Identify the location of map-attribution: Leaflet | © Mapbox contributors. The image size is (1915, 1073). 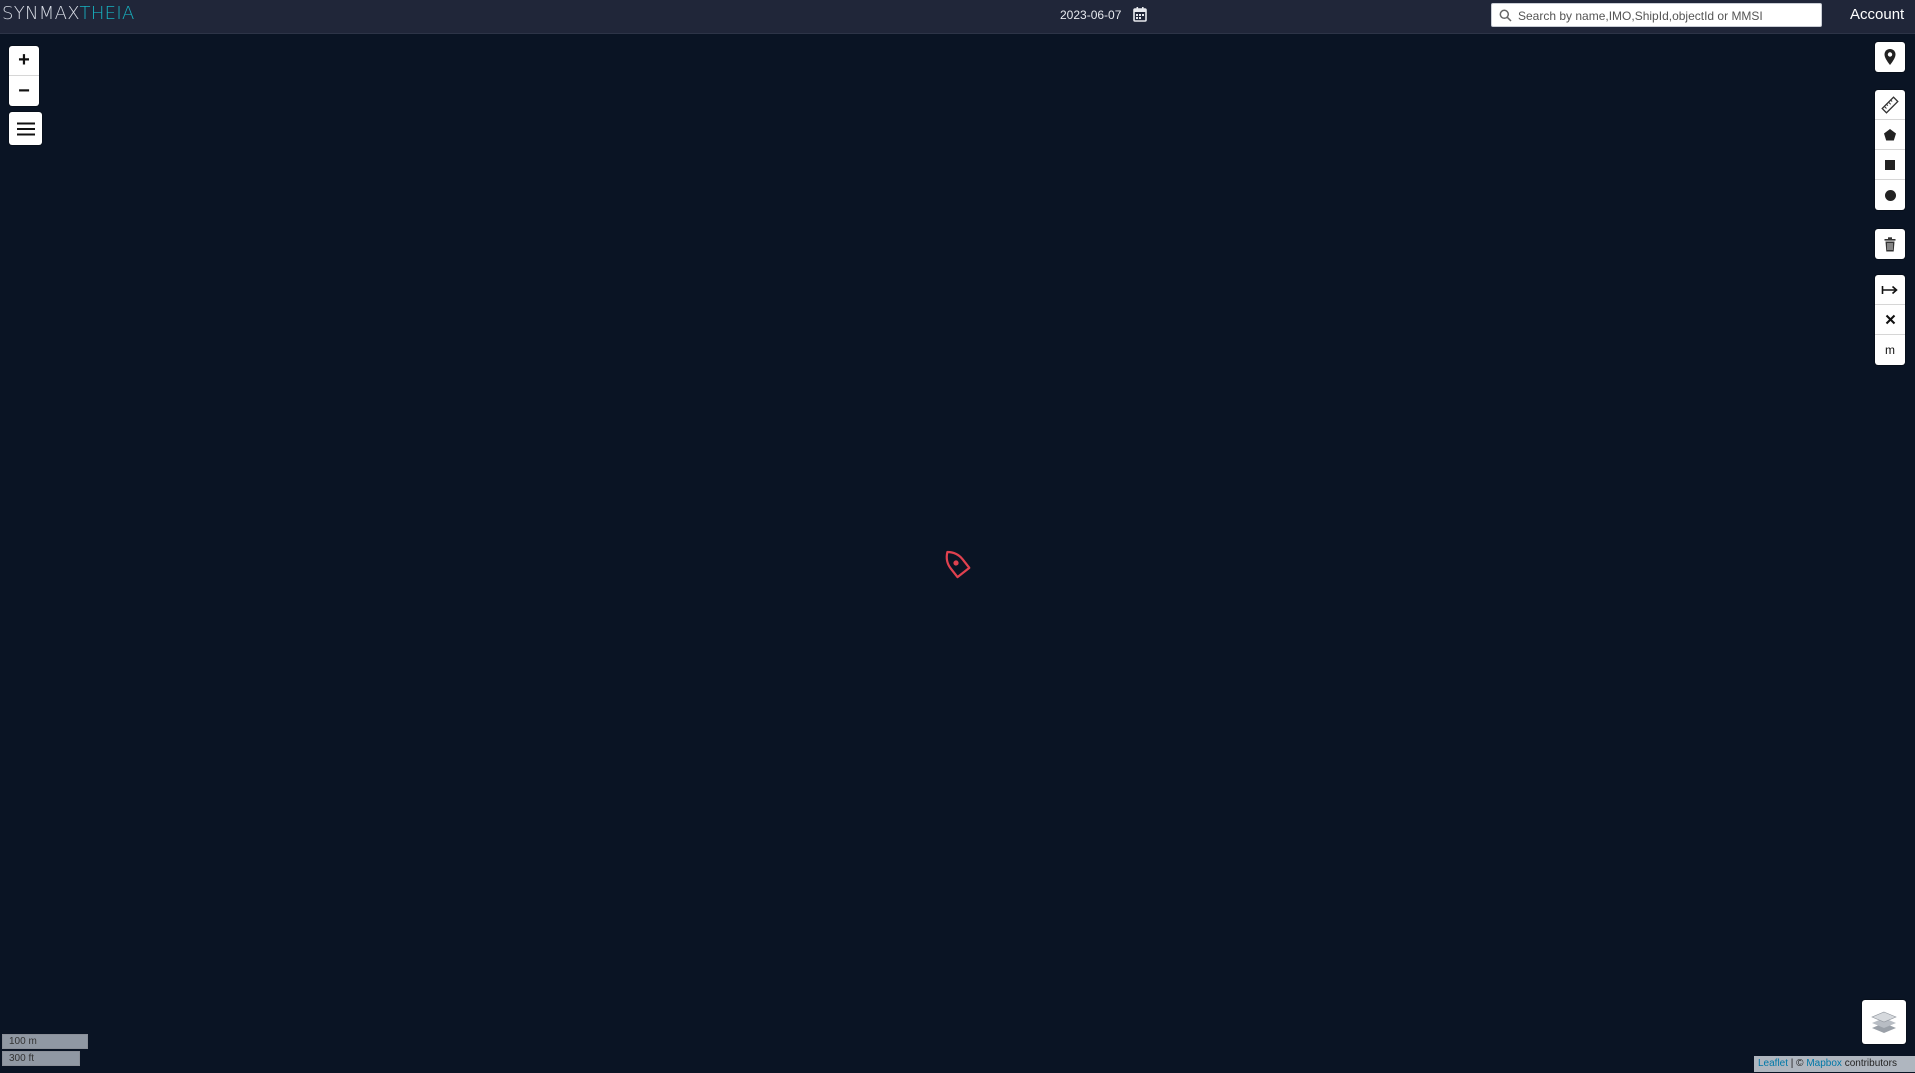
(1834, 1064).